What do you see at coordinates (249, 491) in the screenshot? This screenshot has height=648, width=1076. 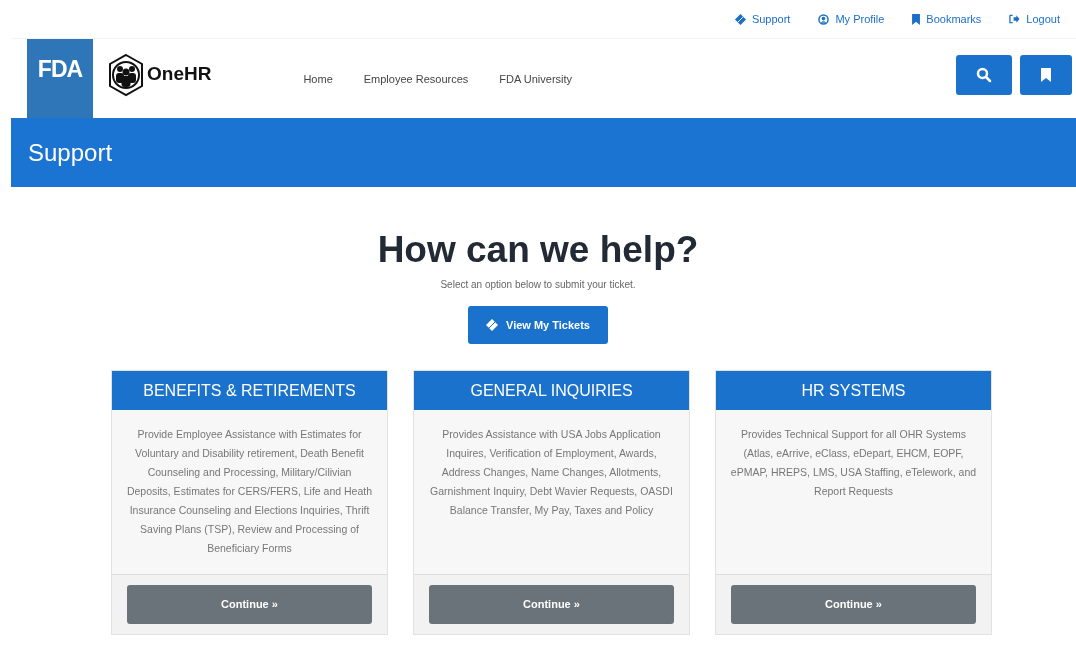 I see `card-description: Provide Employee Assistance with Estimates for Voluntary and Disability retirement, Death Benefit Counseling and Processing, Military/Cilivian Deposits, Estimates for CERS/FERS, Life and Heath Insurance Counseling and Elections Inquiries, Thrift Saving Plans (TSP), Review and Processing of Beneficiary Forms` at bounding box center [249, 491].